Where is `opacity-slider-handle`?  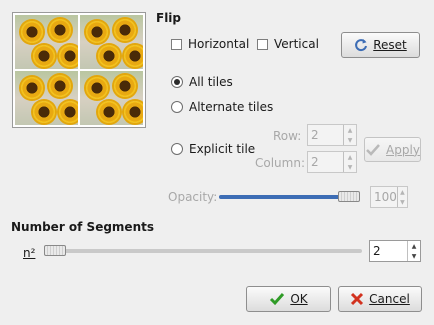
opacity-slider-handle is located at coordinates (349, 196).